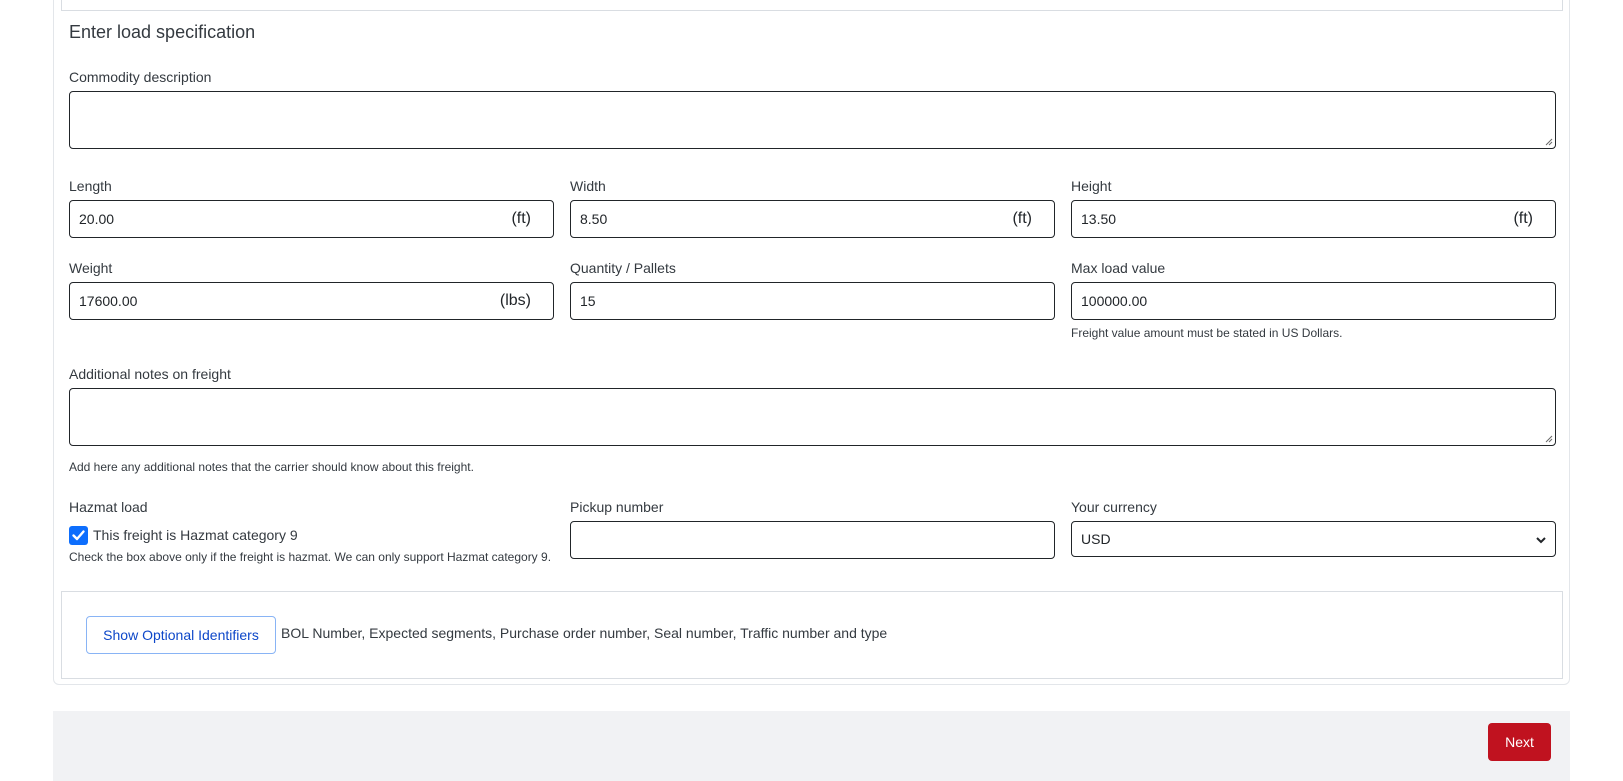 The image size is (1623, 781). Describe the element at coordinates (1099, 219) in the screenshot. I see `height-value: 13.50` at that location.